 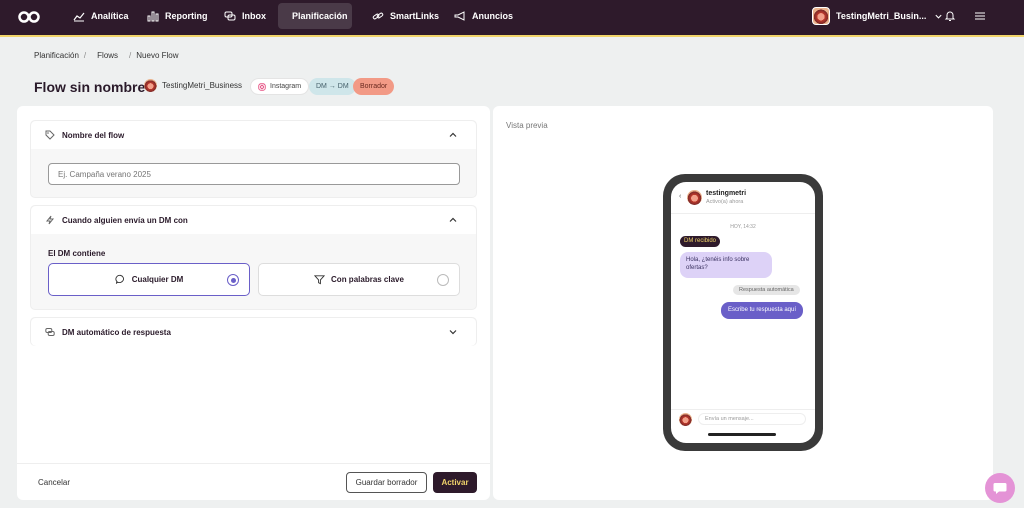 What do you see at coordinates (374, 86) in the screenshot?
I see `status-badge: Borrador` at bounding box center [374, 86].